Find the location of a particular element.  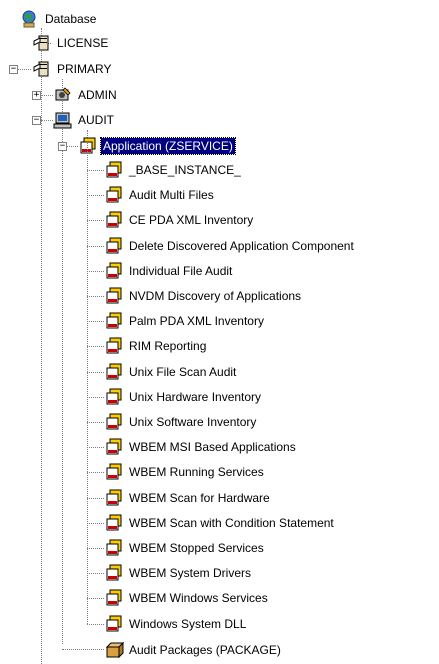

node-label: Audit Multi Files is located at coordinates (171, 195).